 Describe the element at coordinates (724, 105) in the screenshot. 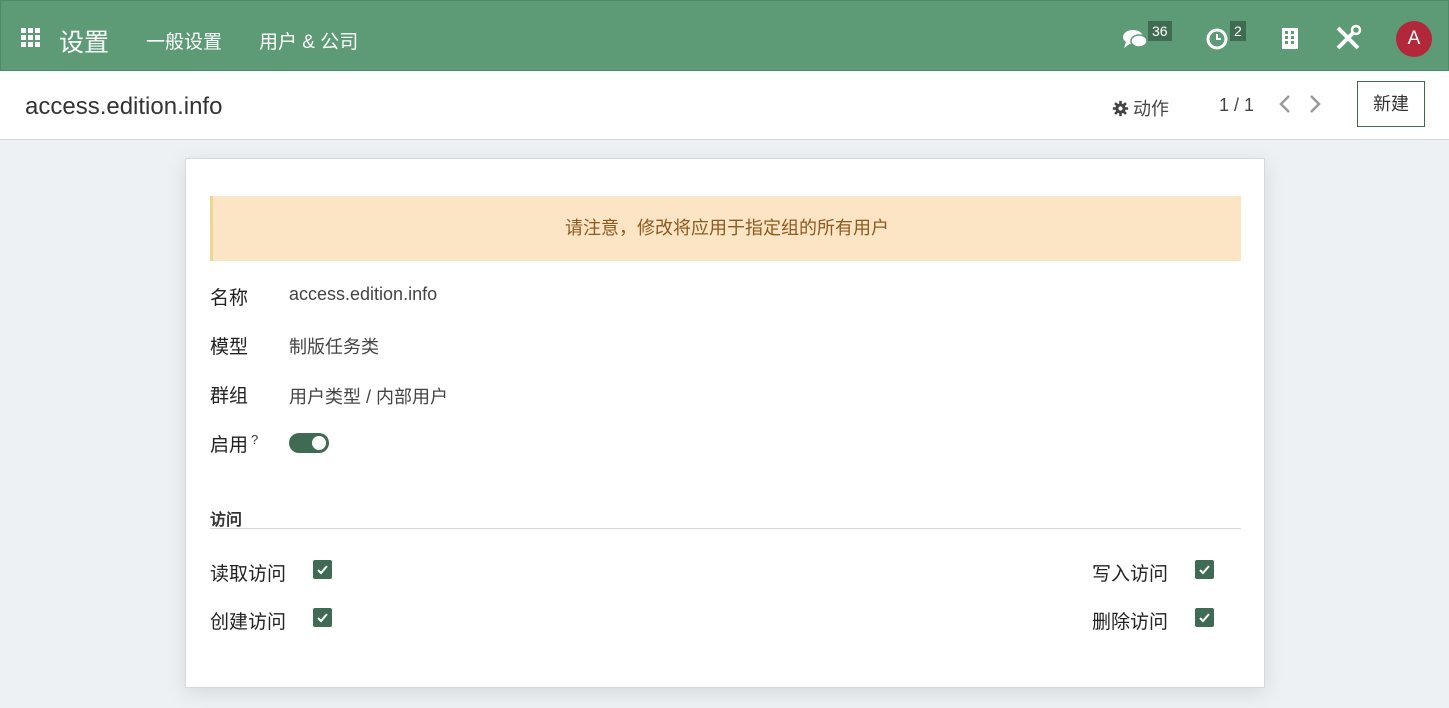

I see `control-panel: access.edition.info 动作 1 / 1 新建` at that location.